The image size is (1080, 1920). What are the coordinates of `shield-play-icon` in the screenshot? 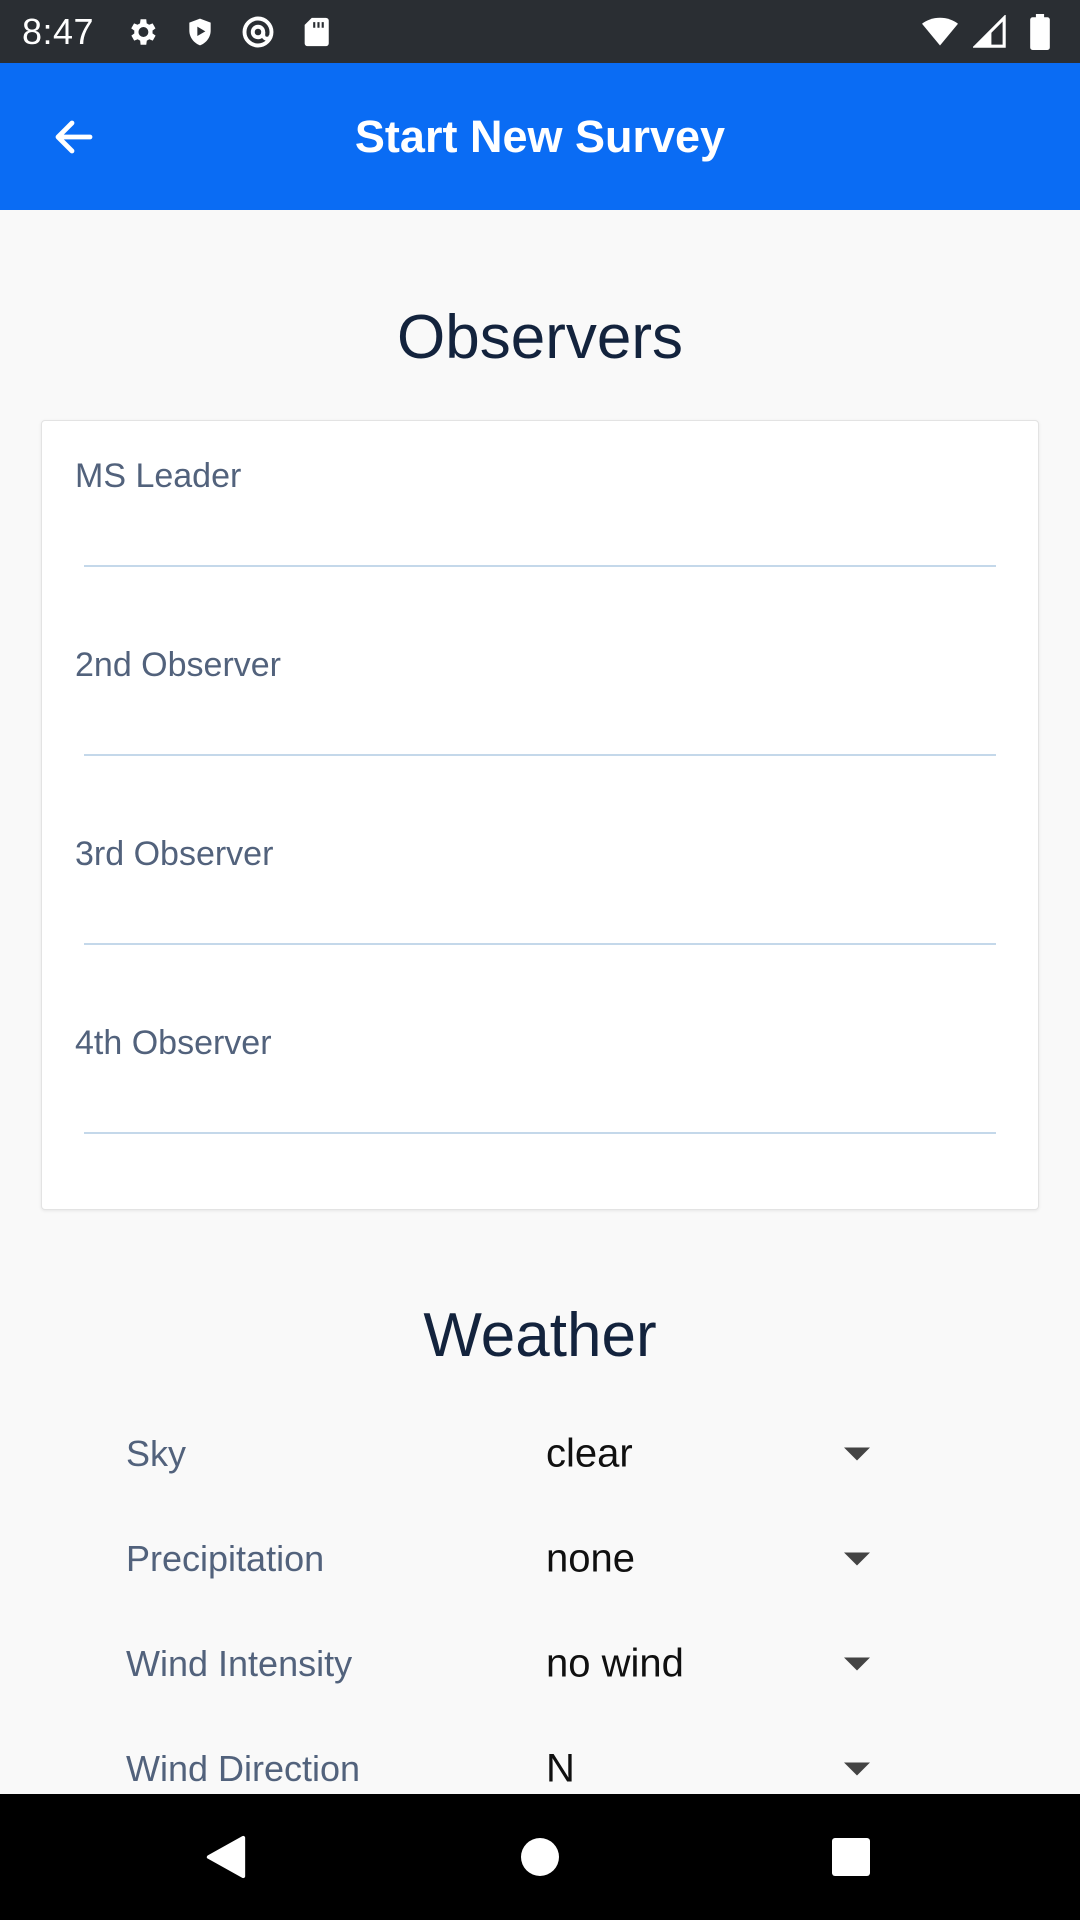 It's located at (200, 32).